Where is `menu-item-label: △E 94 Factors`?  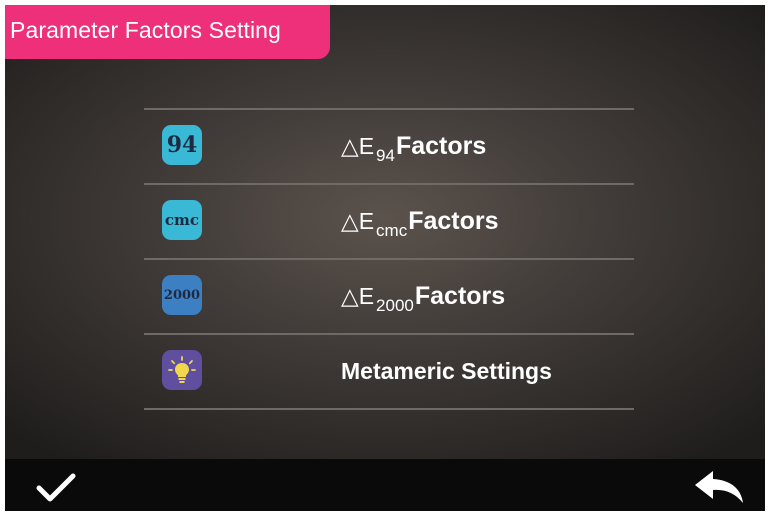 menu-item-label: △E 94 Factors is located at coordinates (414, 148).